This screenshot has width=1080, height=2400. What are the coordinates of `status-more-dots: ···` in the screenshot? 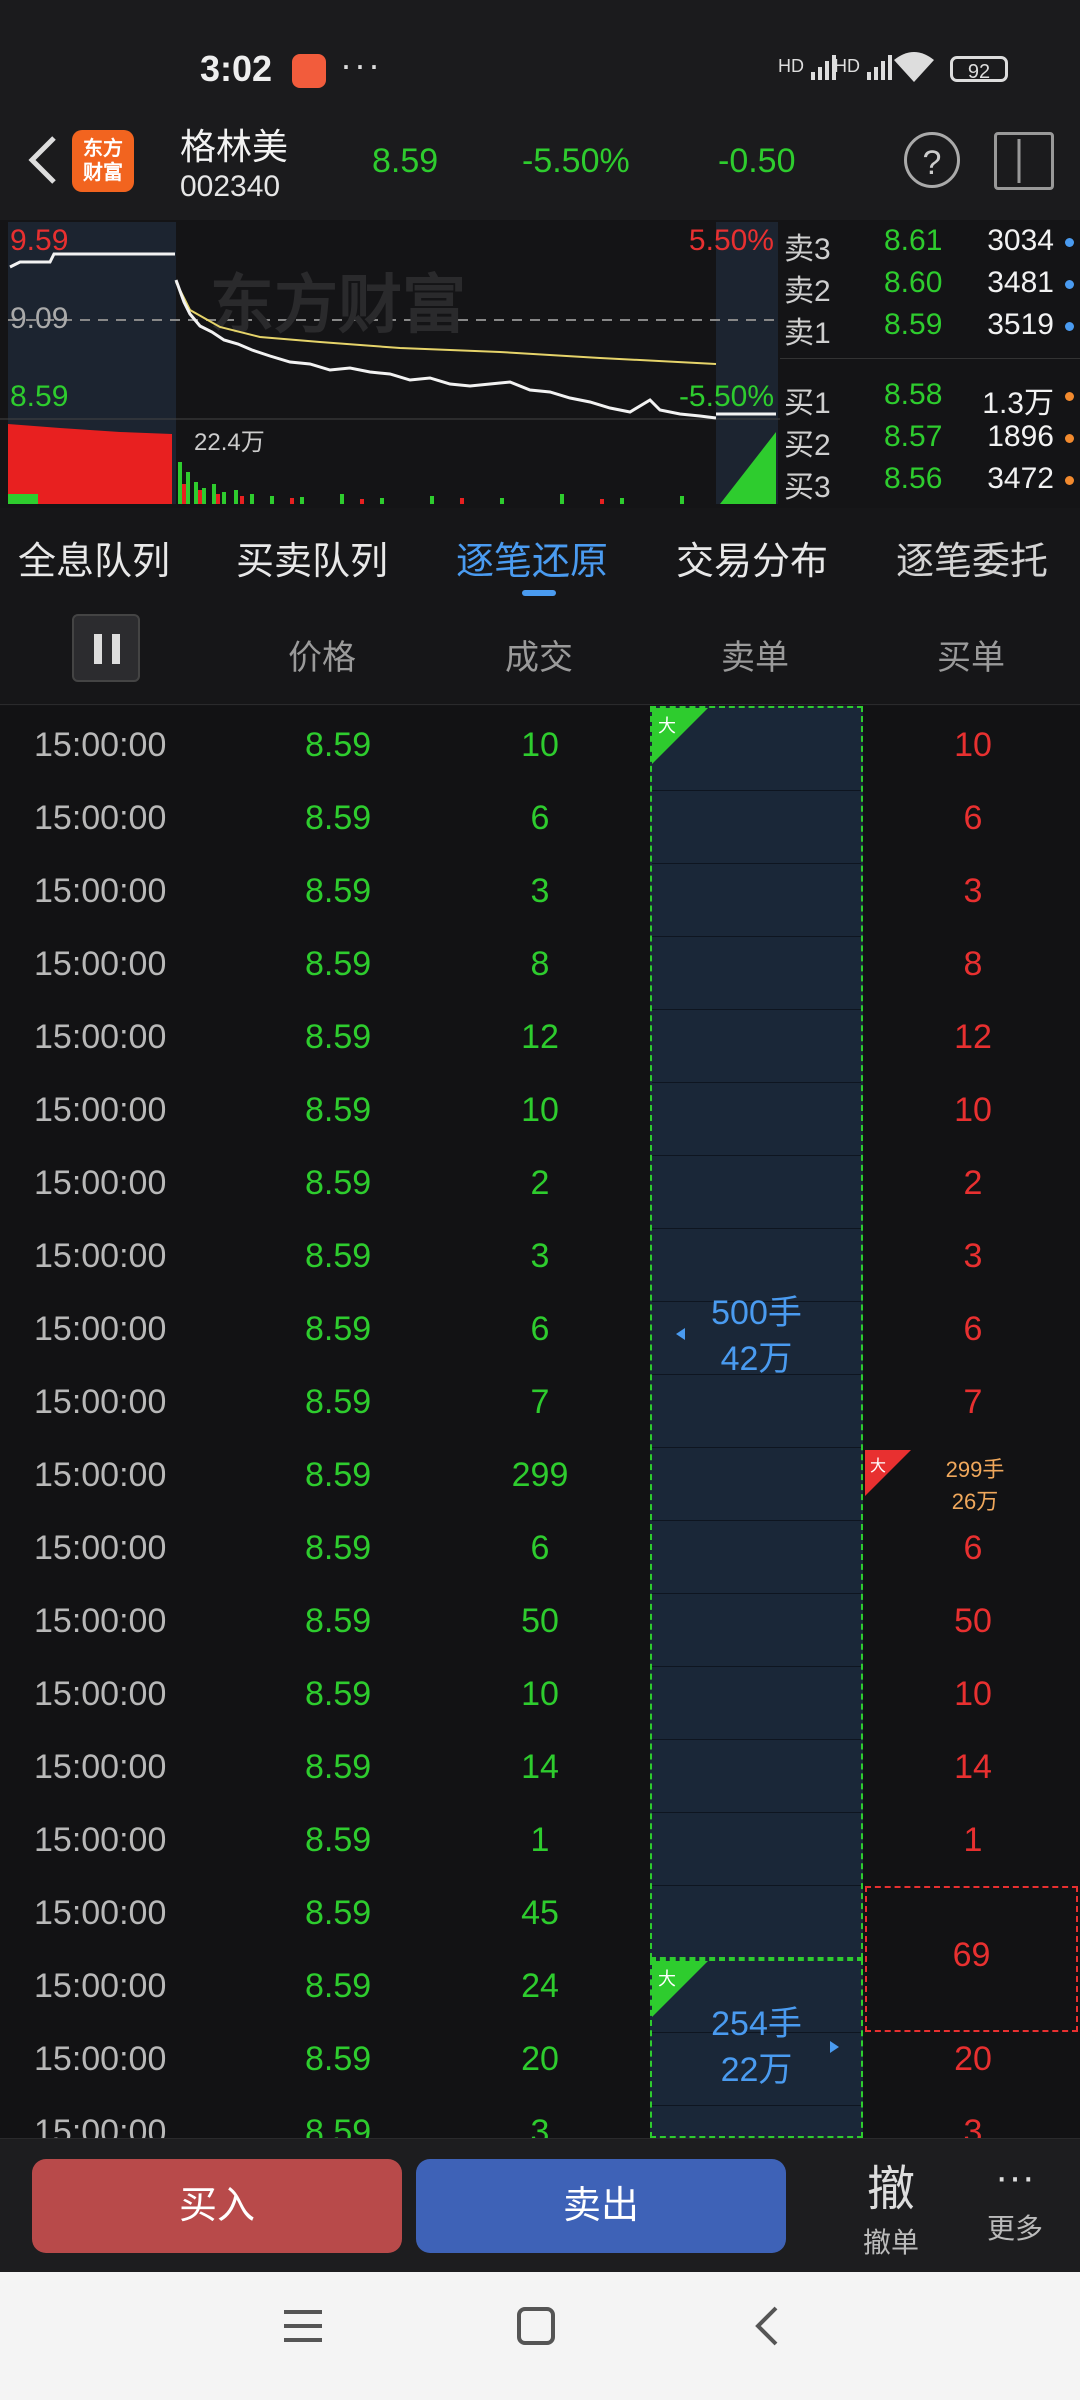 It's located at (361, 64).